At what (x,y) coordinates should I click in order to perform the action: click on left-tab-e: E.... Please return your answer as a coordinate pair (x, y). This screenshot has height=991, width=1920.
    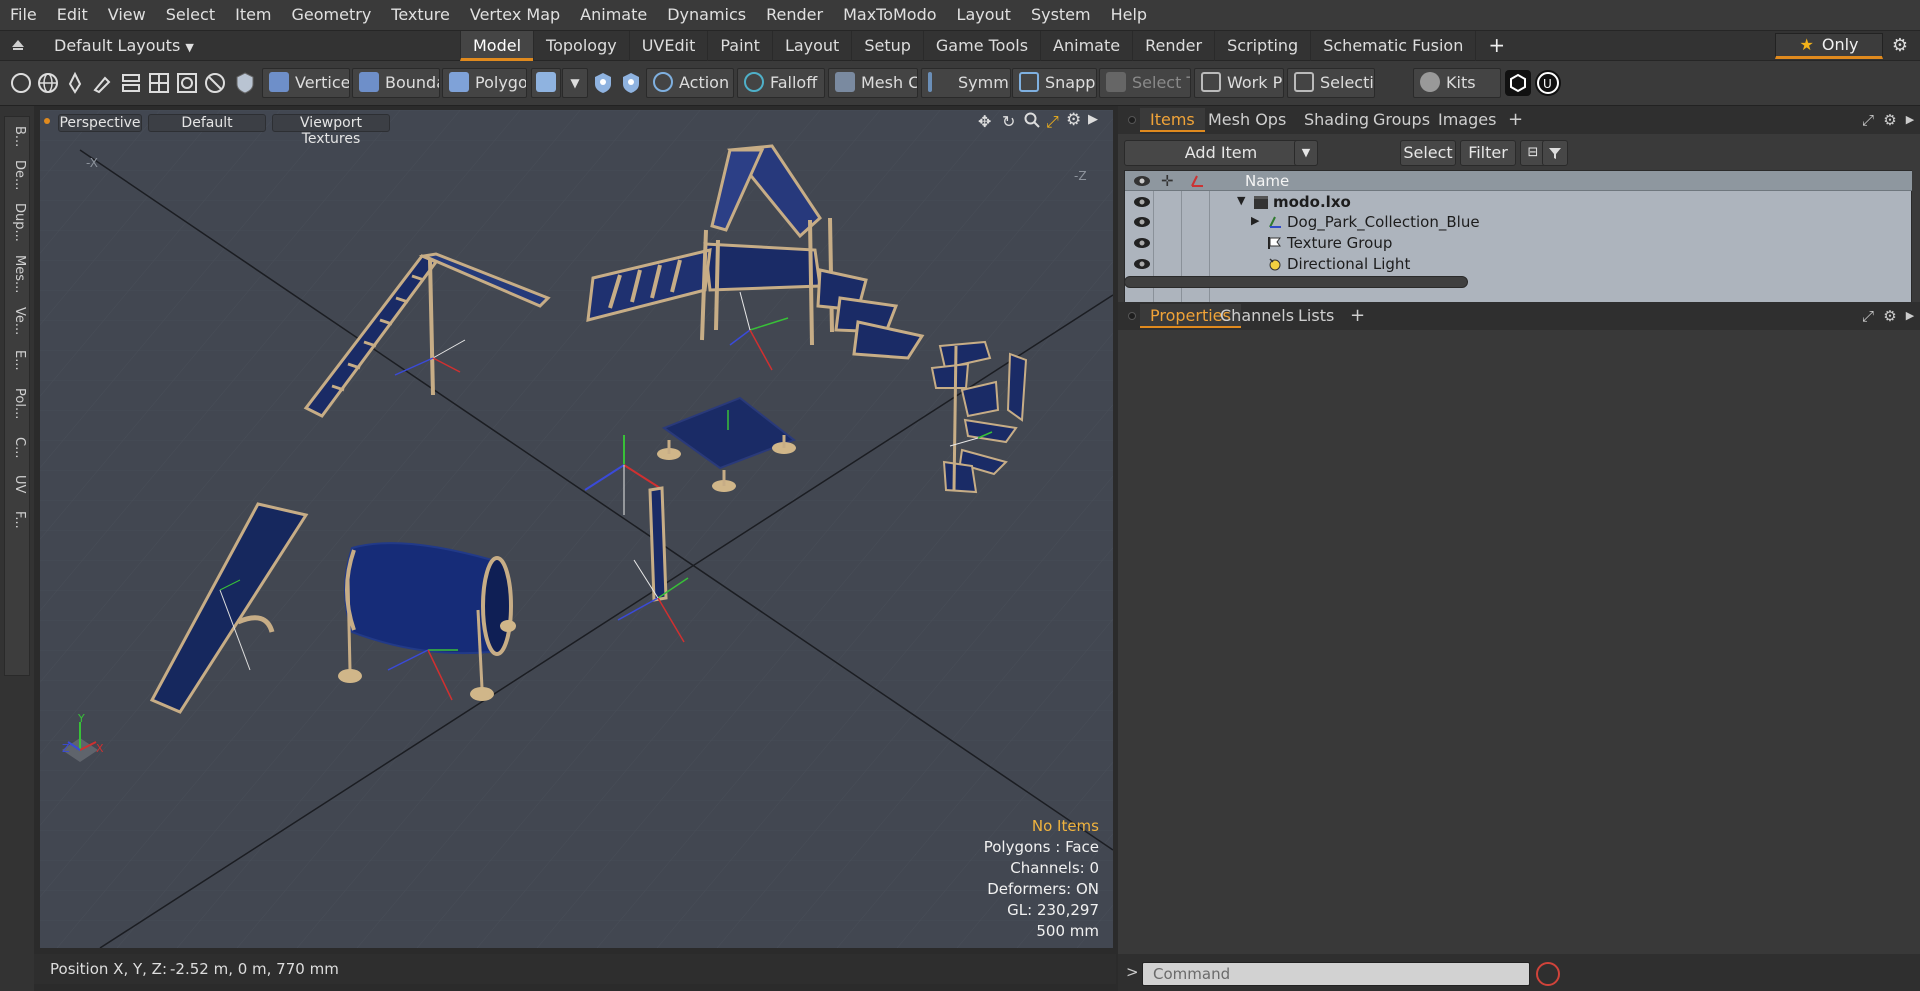
    Looking at the image, I should click on (18, 360).